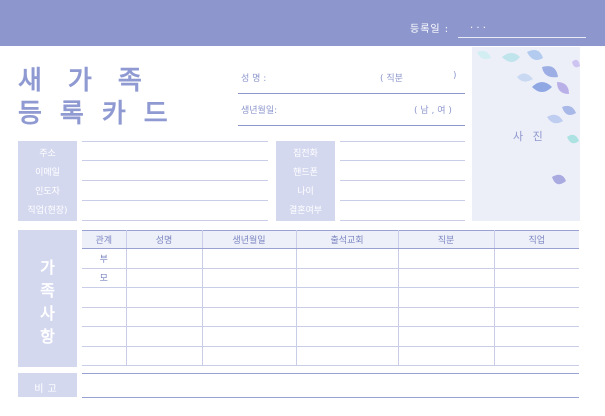  Describe the element at coordinates (47, 267) in the screenshot. I see `family-label-char: 가` at that location.